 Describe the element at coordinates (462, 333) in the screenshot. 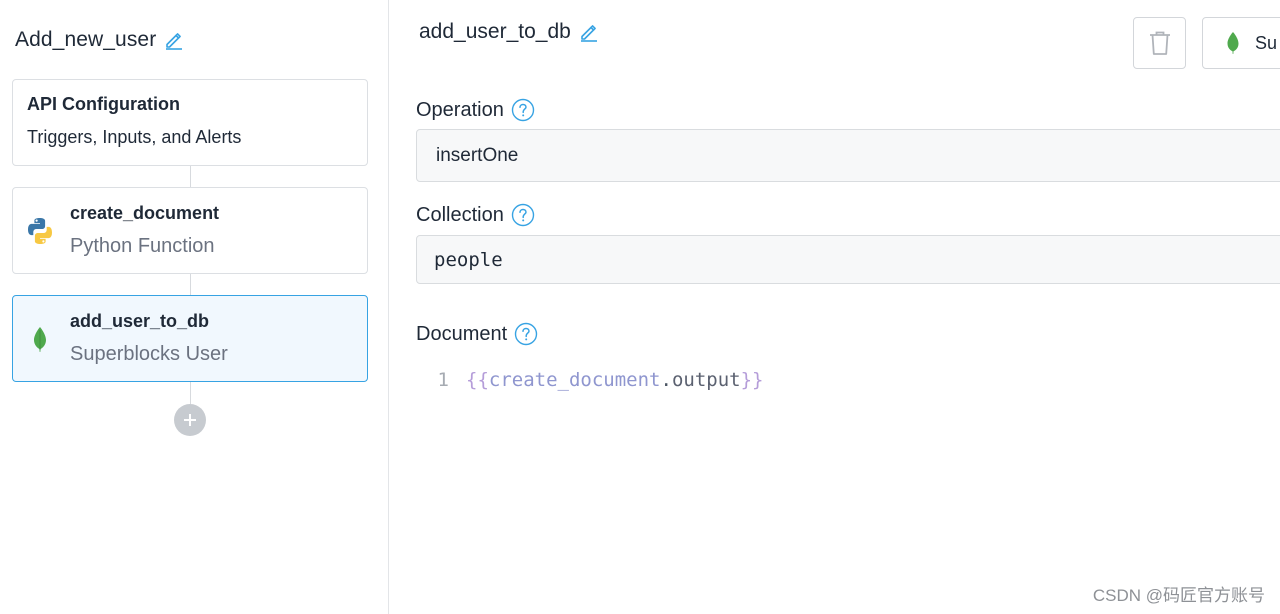

I see `document-label-text: Document` at that location.